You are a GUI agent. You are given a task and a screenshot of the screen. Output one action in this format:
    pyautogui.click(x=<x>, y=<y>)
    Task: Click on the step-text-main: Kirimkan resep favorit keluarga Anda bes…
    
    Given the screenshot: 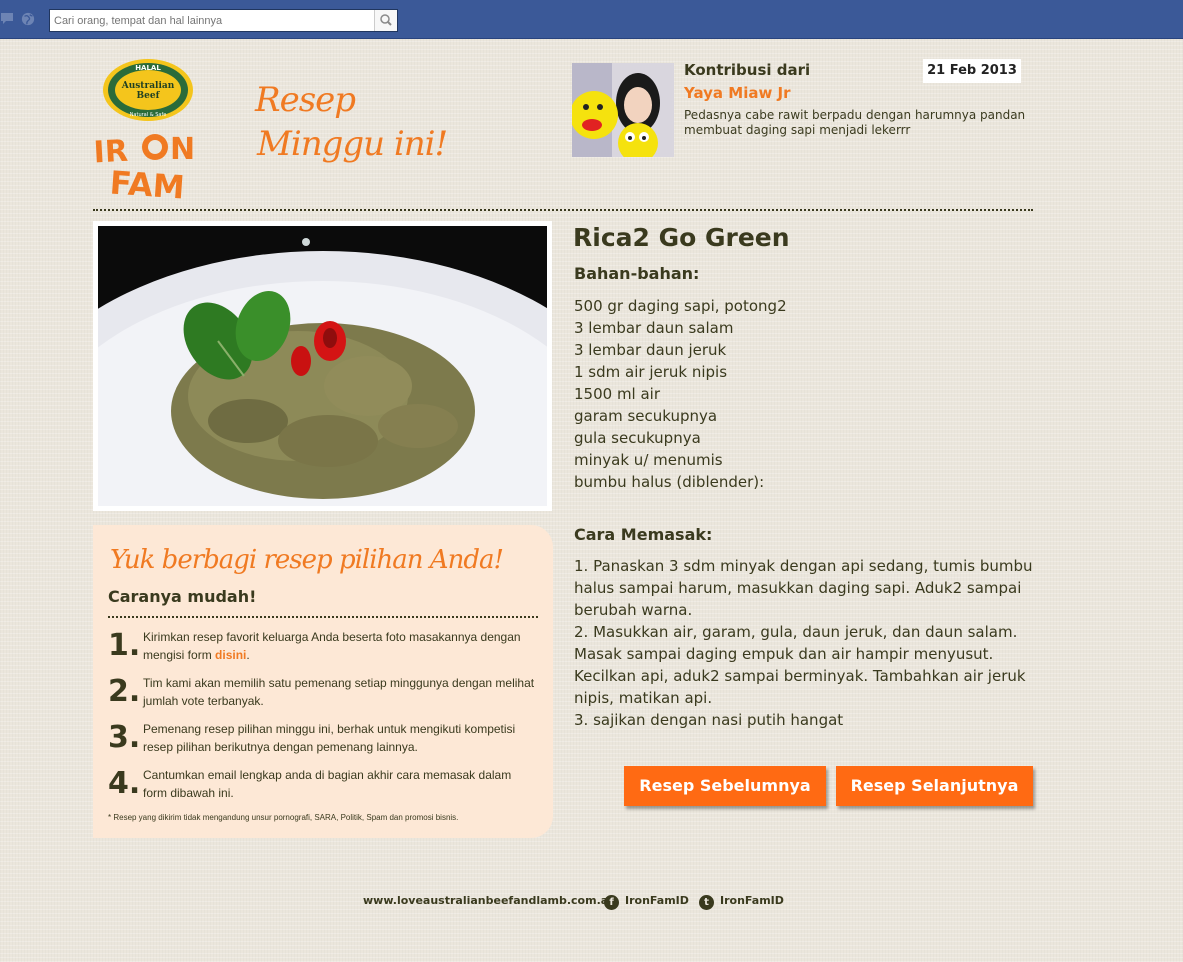 What is the action you would take?
    pyautogui.click(x=332, y=646)
    